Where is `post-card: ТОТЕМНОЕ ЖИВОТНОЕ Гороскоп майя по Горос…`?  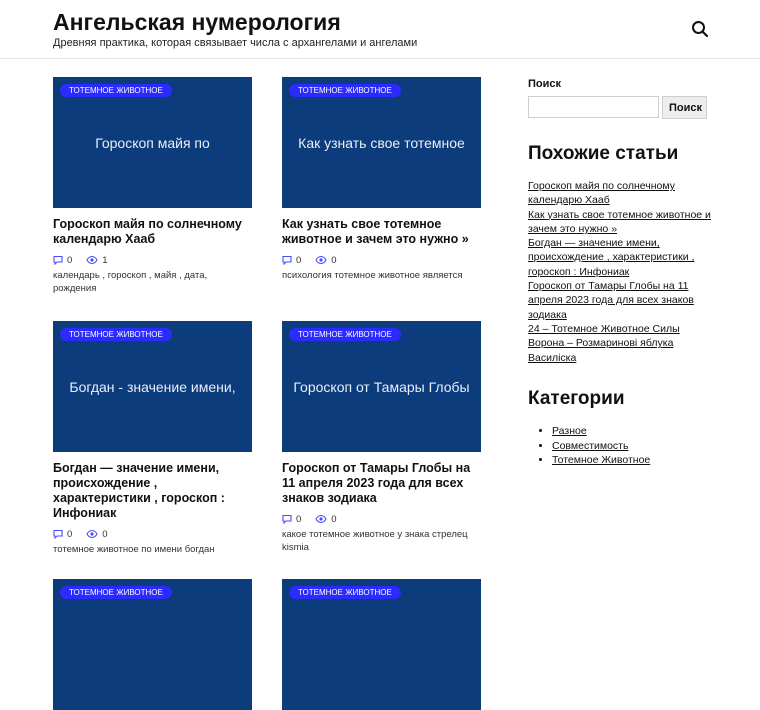 post-card: ТОТЕМНОЕ ЖИВОТНОЕ Гороскоп майя по Горос… is located at coordinates (152, 186).